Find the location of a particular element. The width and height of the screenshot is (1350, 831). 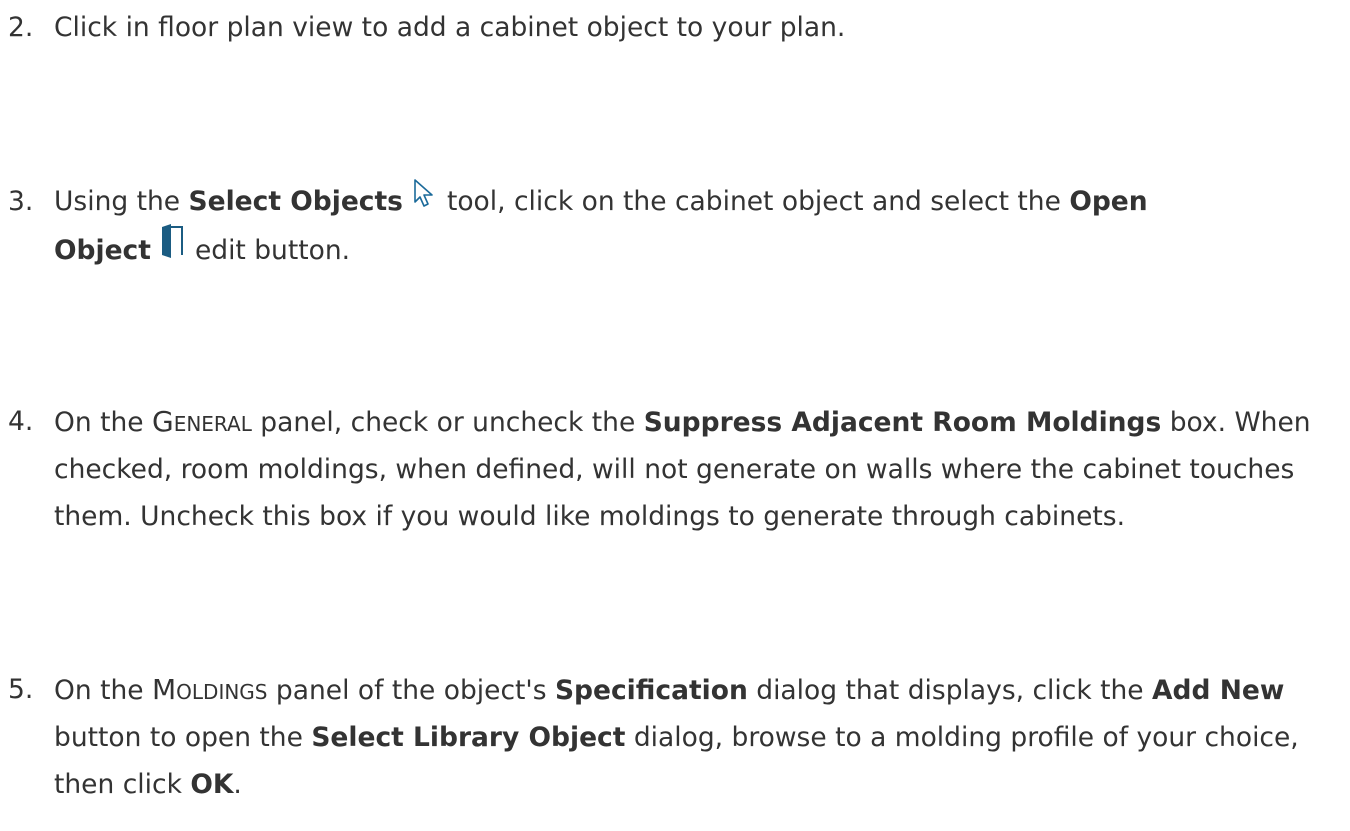

select-library-object-label: Select Library Object is located at coordinates (468, 737).